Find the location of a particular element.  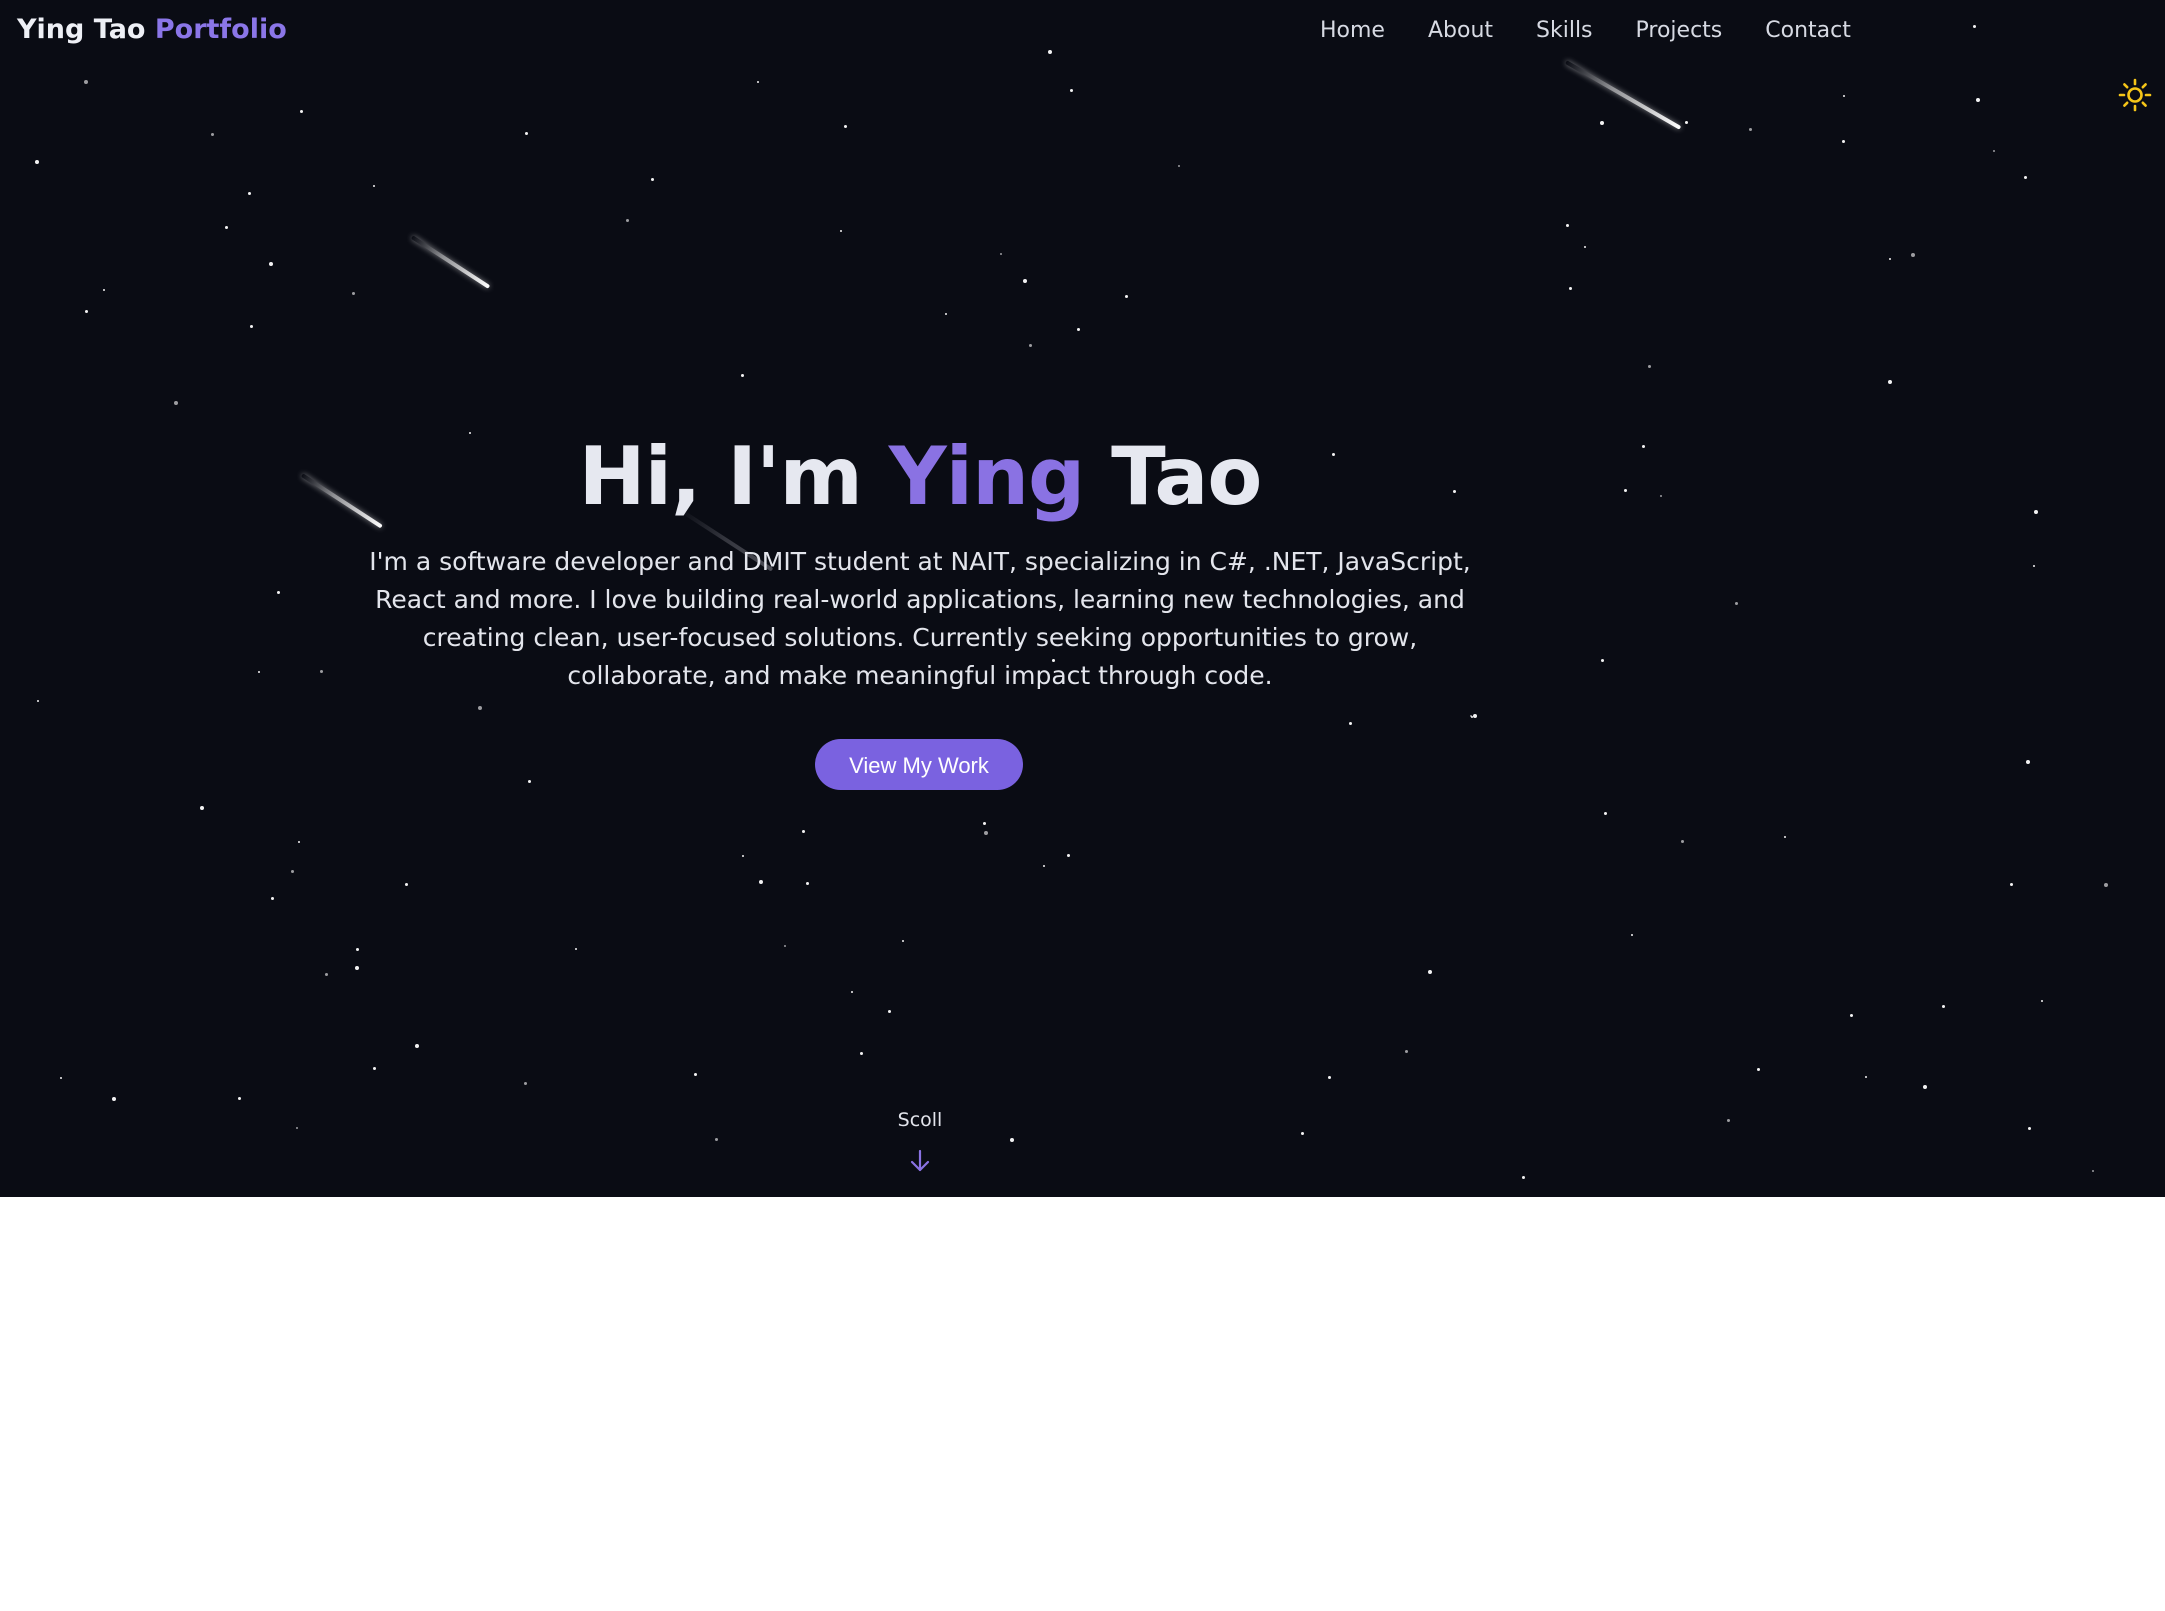

nav-home: Home is located at coordinates (1352, 30).